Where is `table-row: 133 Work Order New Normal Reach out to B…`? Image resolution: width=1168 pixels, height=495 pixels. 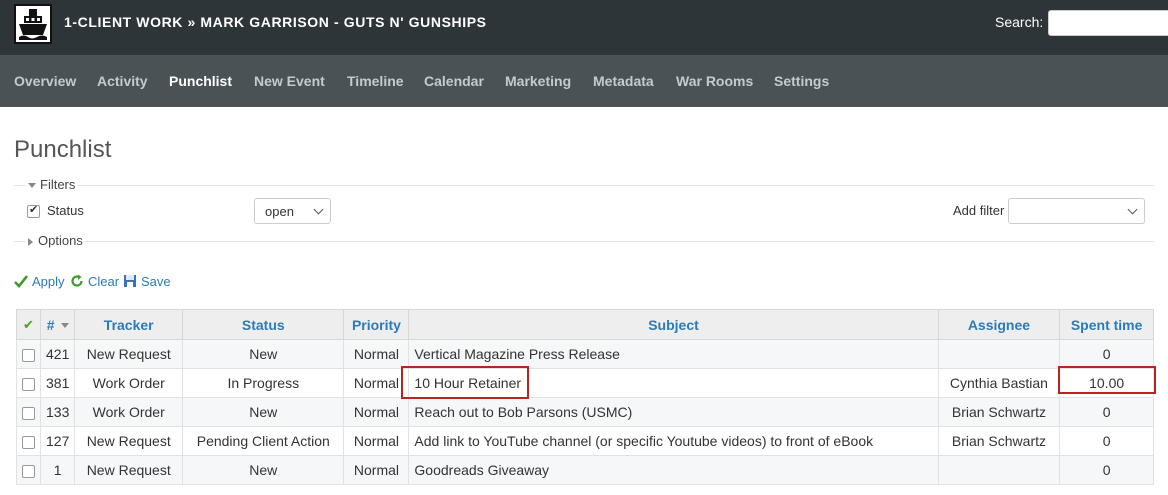
table-row: 133 Work Order New Normal Reach out to B… is located at coordinates (585, 412).